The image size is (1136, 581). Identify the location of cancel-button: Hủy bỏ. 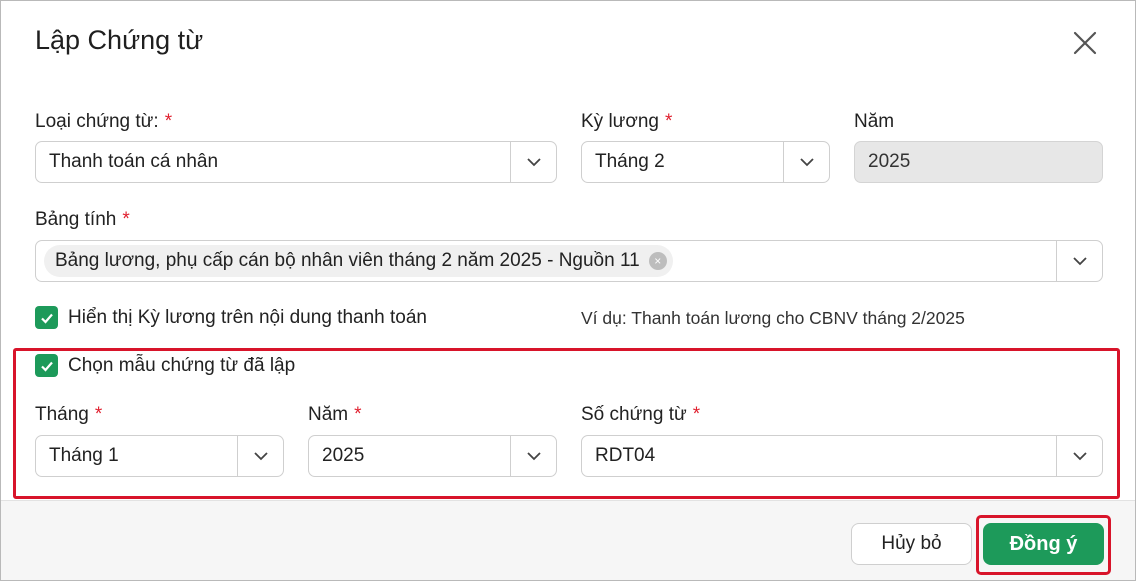
(911, 544).